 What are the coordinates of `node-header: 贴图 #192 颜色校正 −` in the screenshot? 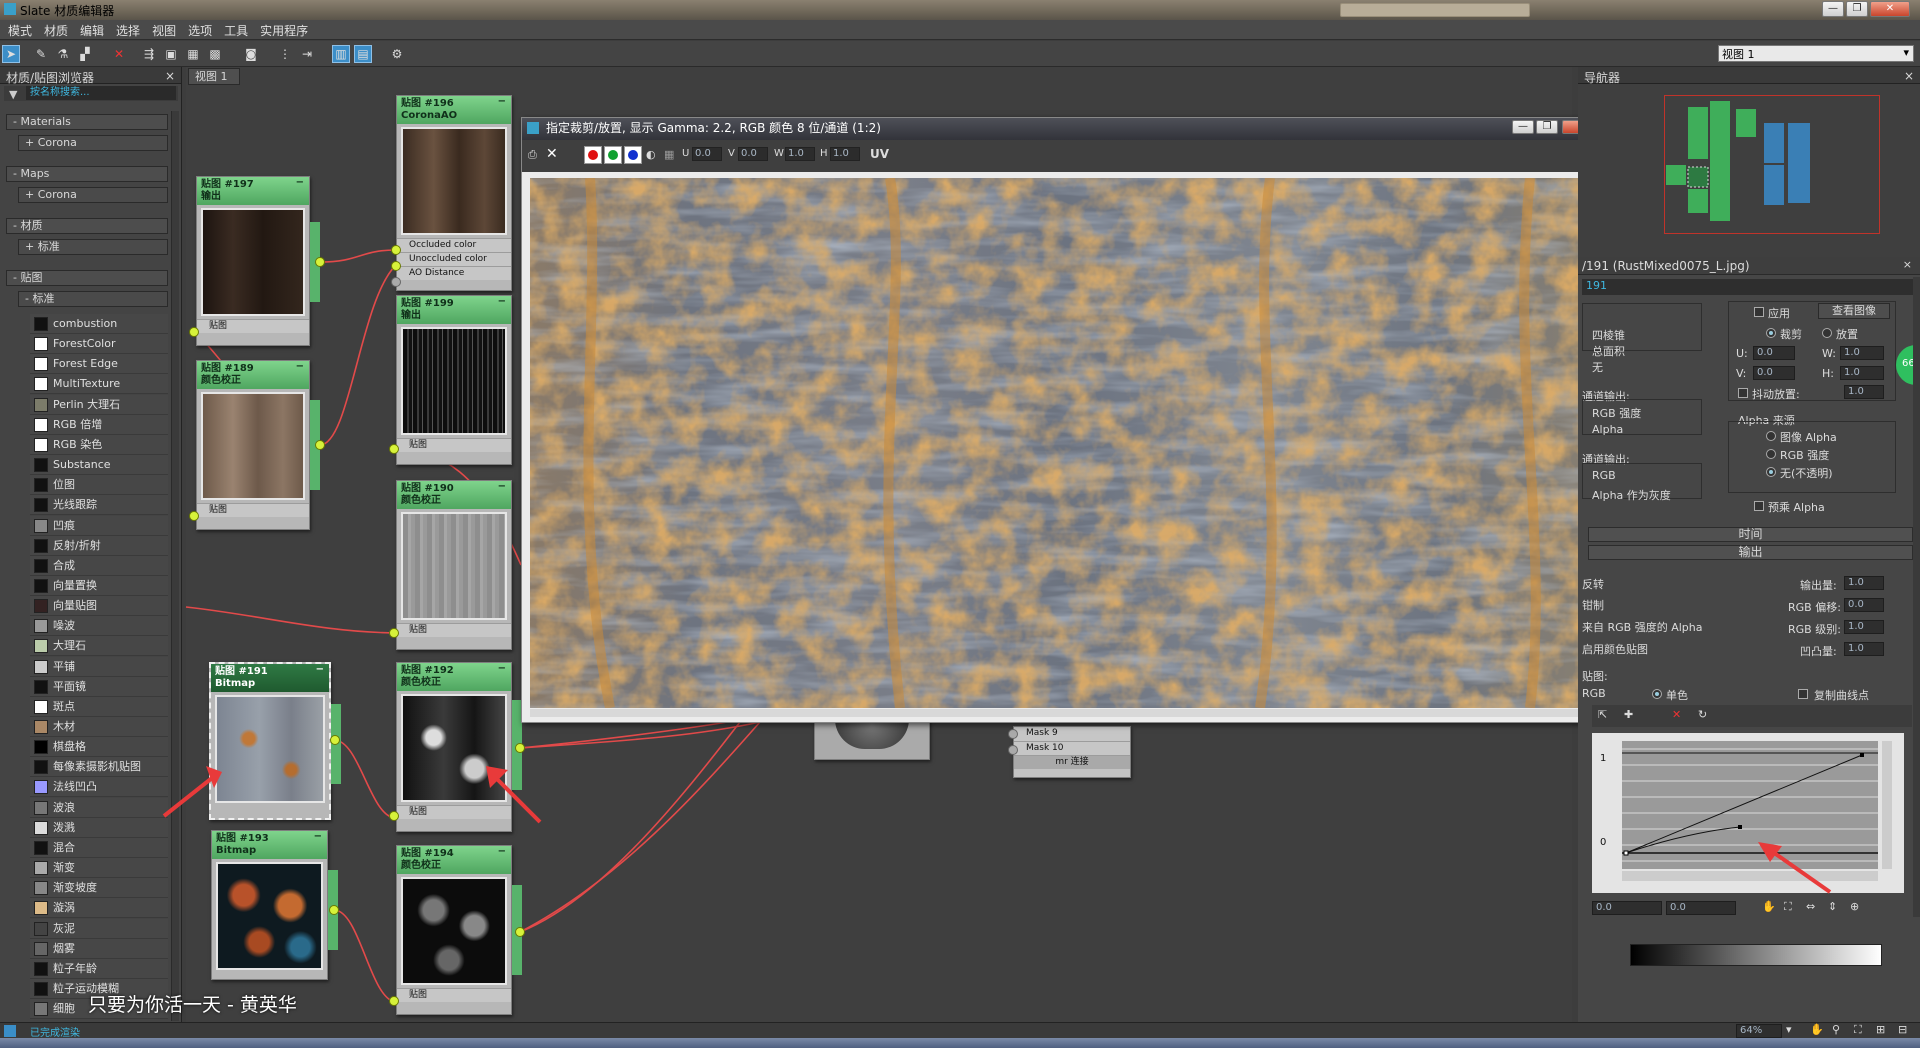 It's located at (454, 677).